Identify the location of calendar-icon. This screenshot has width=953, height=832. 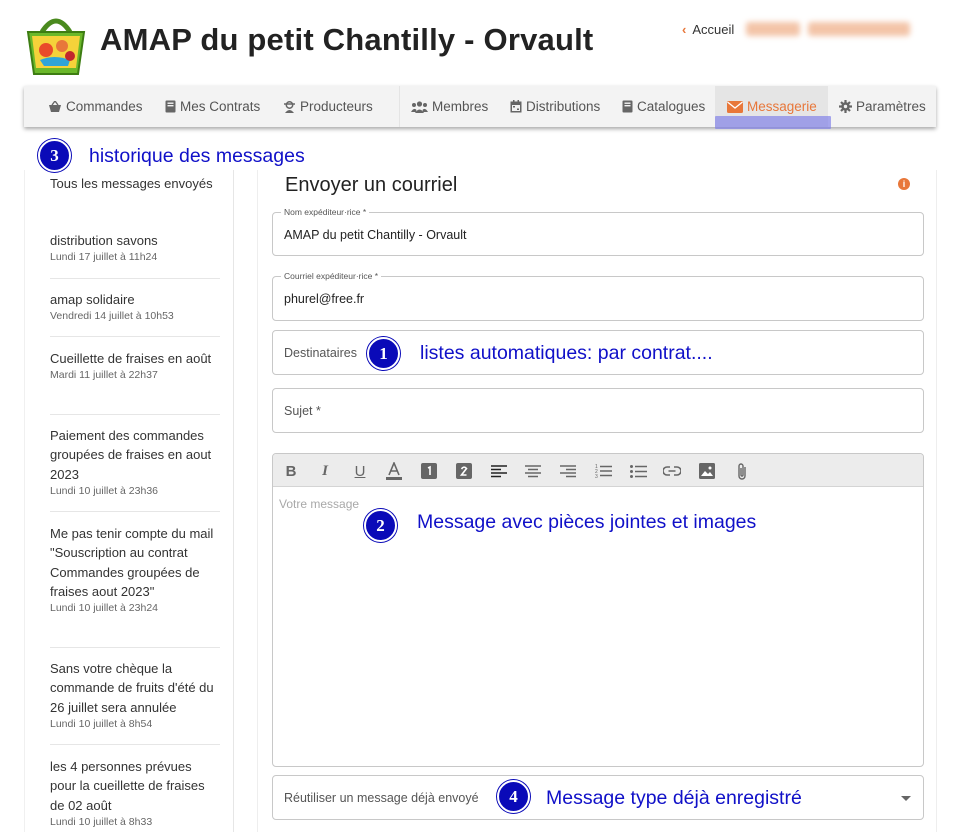
(516, 106).